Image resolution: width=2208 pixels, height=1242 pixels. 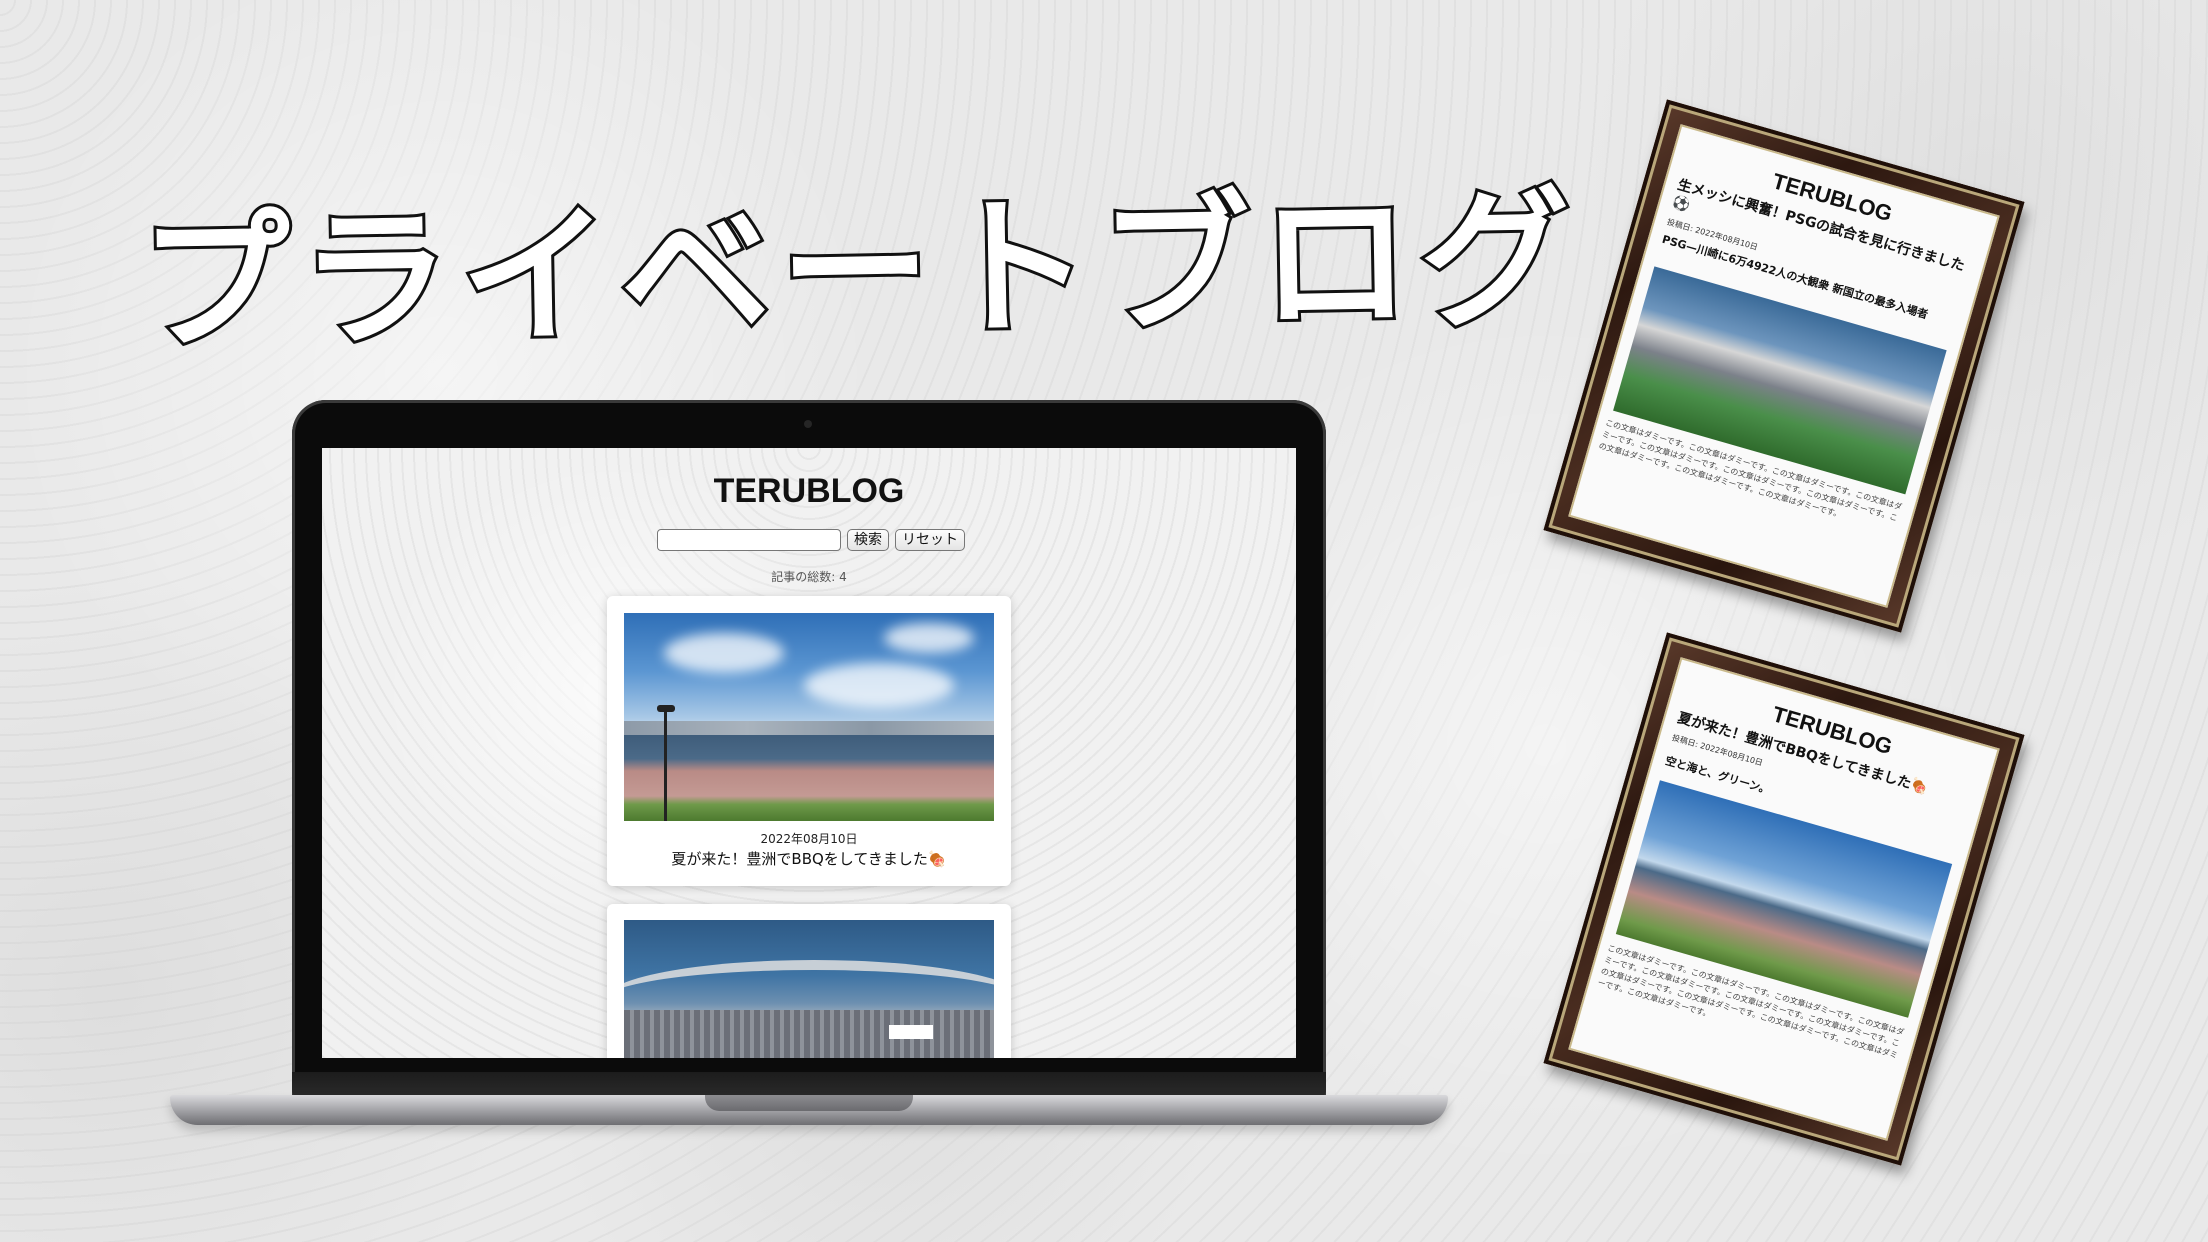 I want to click on article-card: 2022年08月10日 夏が来た！豊洲でBBQをしてきました🍖, so click(x=809, y=741).